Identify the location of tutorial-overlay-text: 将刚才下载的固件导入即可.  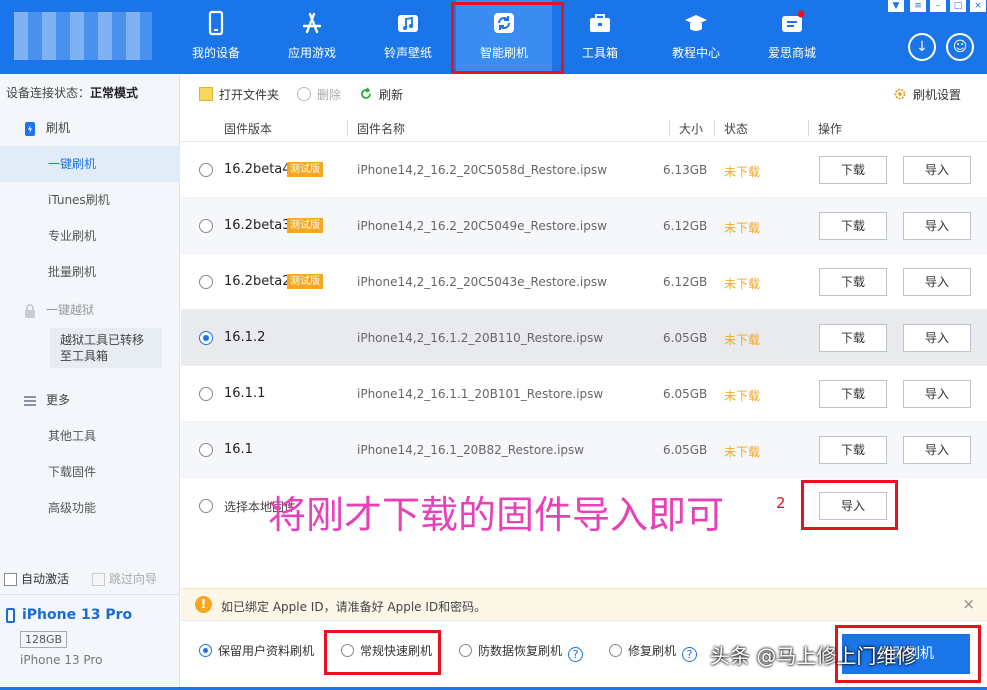
(496, 515).